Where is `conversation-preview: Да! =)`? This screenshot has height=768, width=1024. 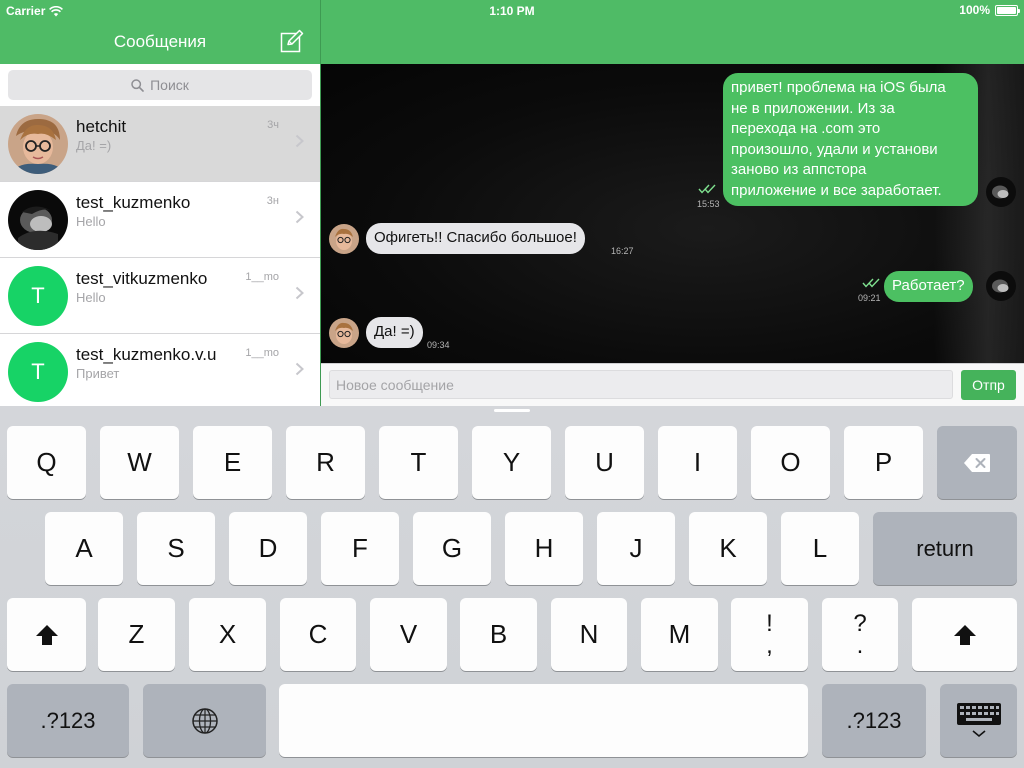 conversation-preview: Да! =) is located at coordinates (94, 145).